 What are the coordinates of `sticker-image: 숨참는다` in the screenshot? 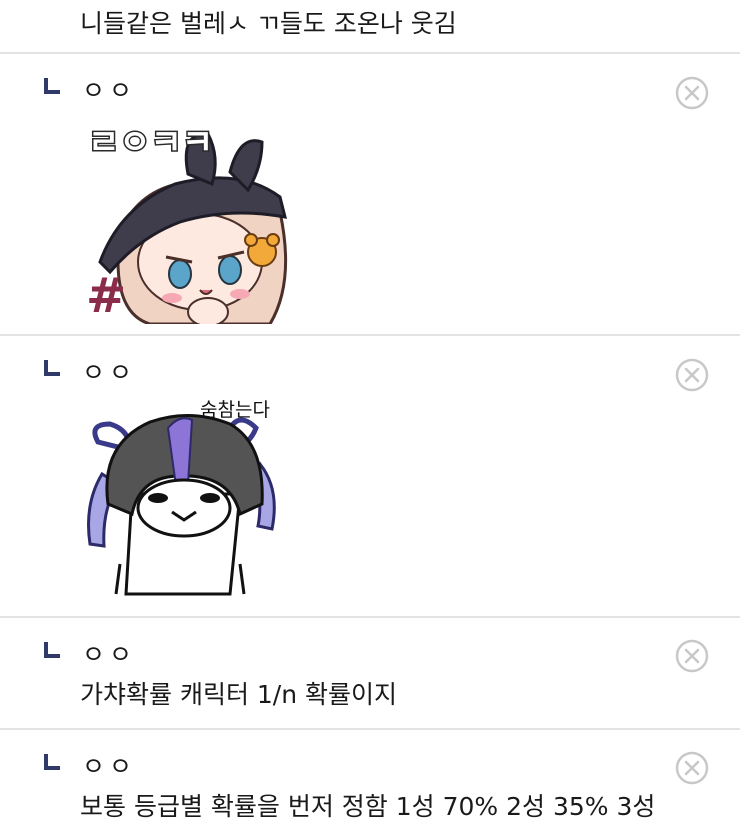 It's located at (186, 500).